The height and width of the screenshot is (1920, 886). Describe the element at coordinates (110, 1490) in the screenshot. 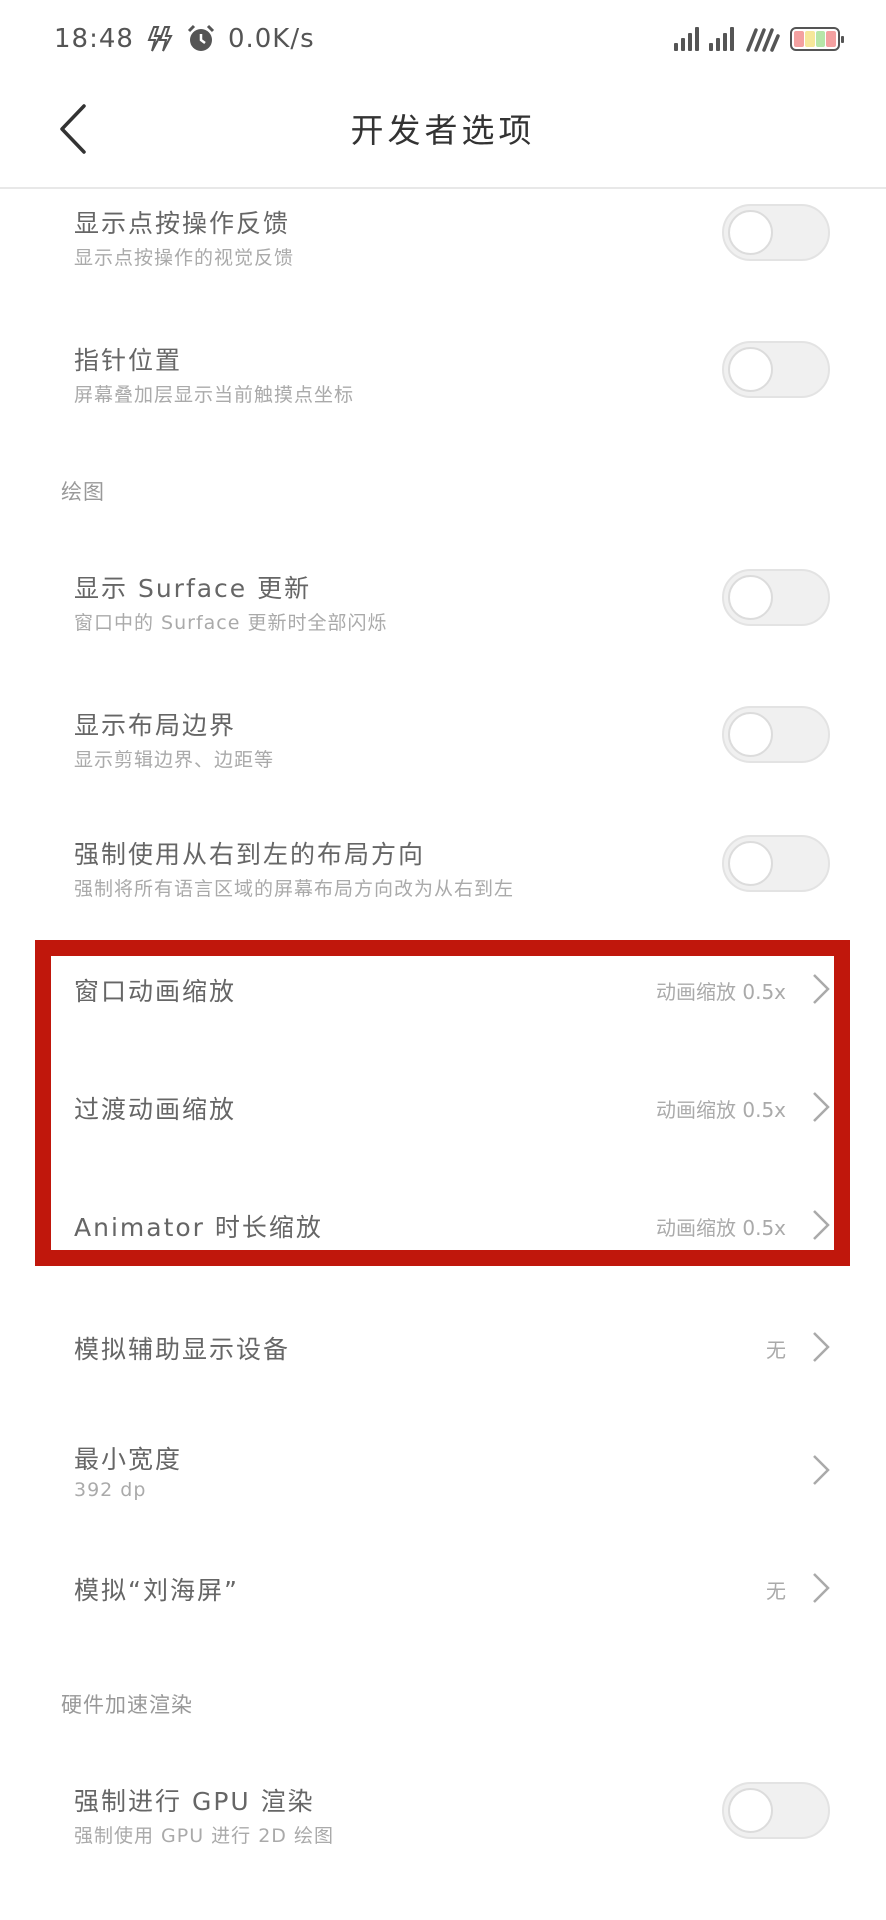

I see `row-subtitle: 392 dp` at that location.